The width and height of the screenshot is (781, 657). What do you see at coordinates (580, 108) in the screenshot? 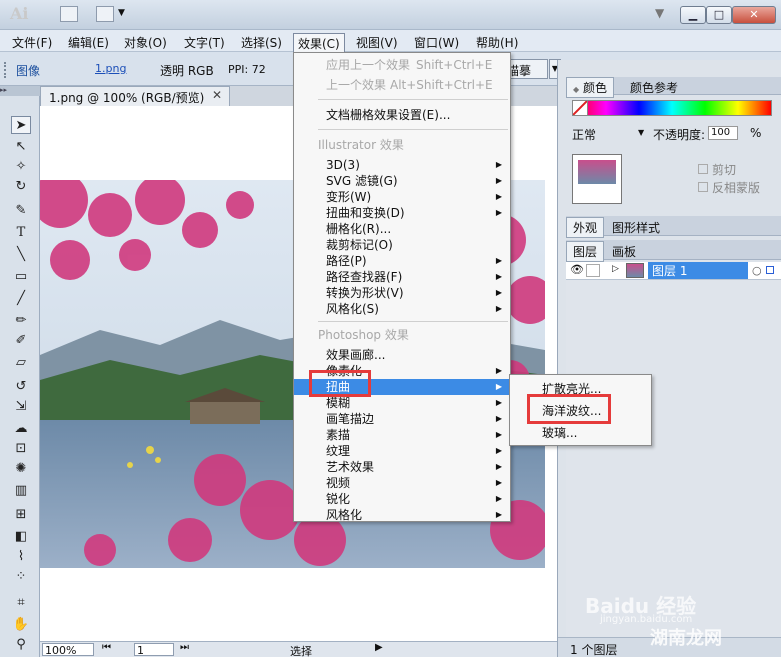
I see `none-swatch-icon` at bounding box center [580, 108].